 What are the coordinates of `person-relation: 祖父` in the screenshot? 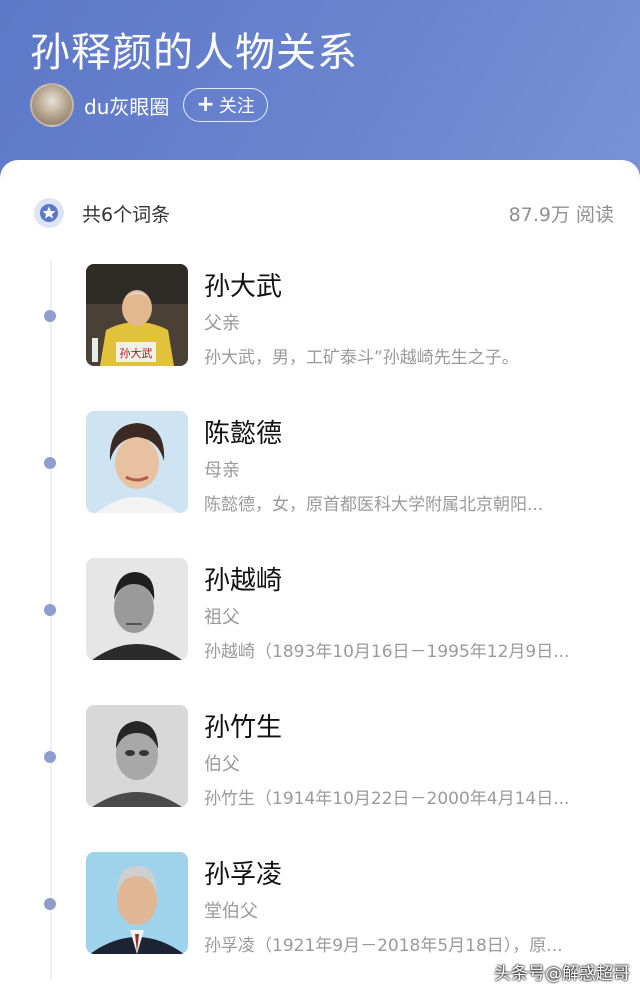 It's located at (222, 617).